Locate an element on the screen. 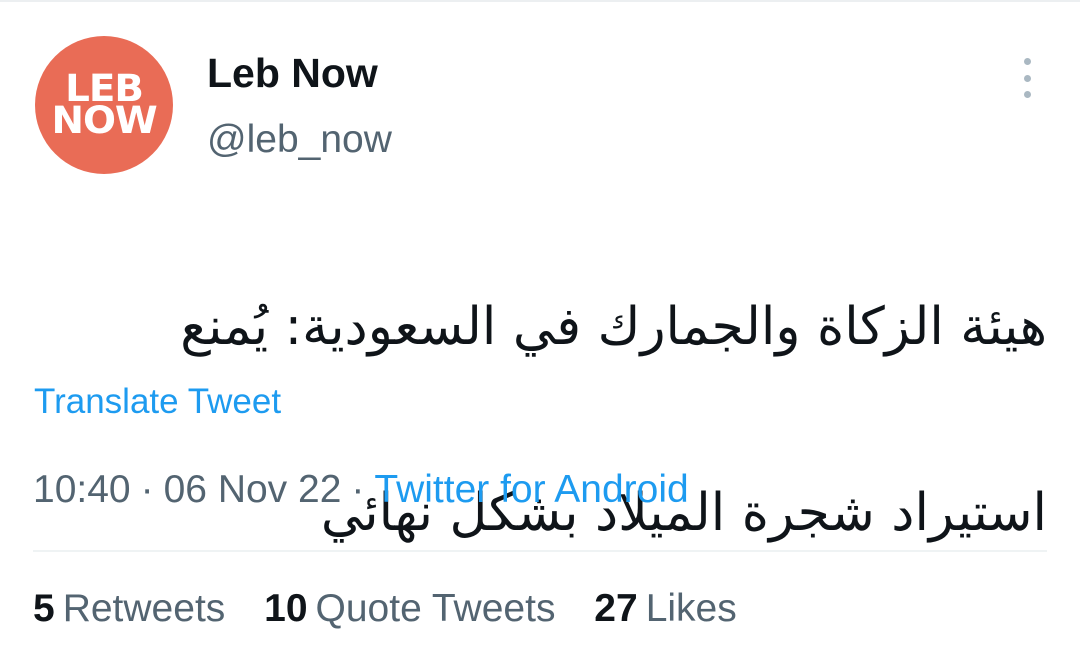 This screenshot has height=665, width=1080. quote-tweets-stat: 10 Quote Tweets is located at coordinates (409, 608).